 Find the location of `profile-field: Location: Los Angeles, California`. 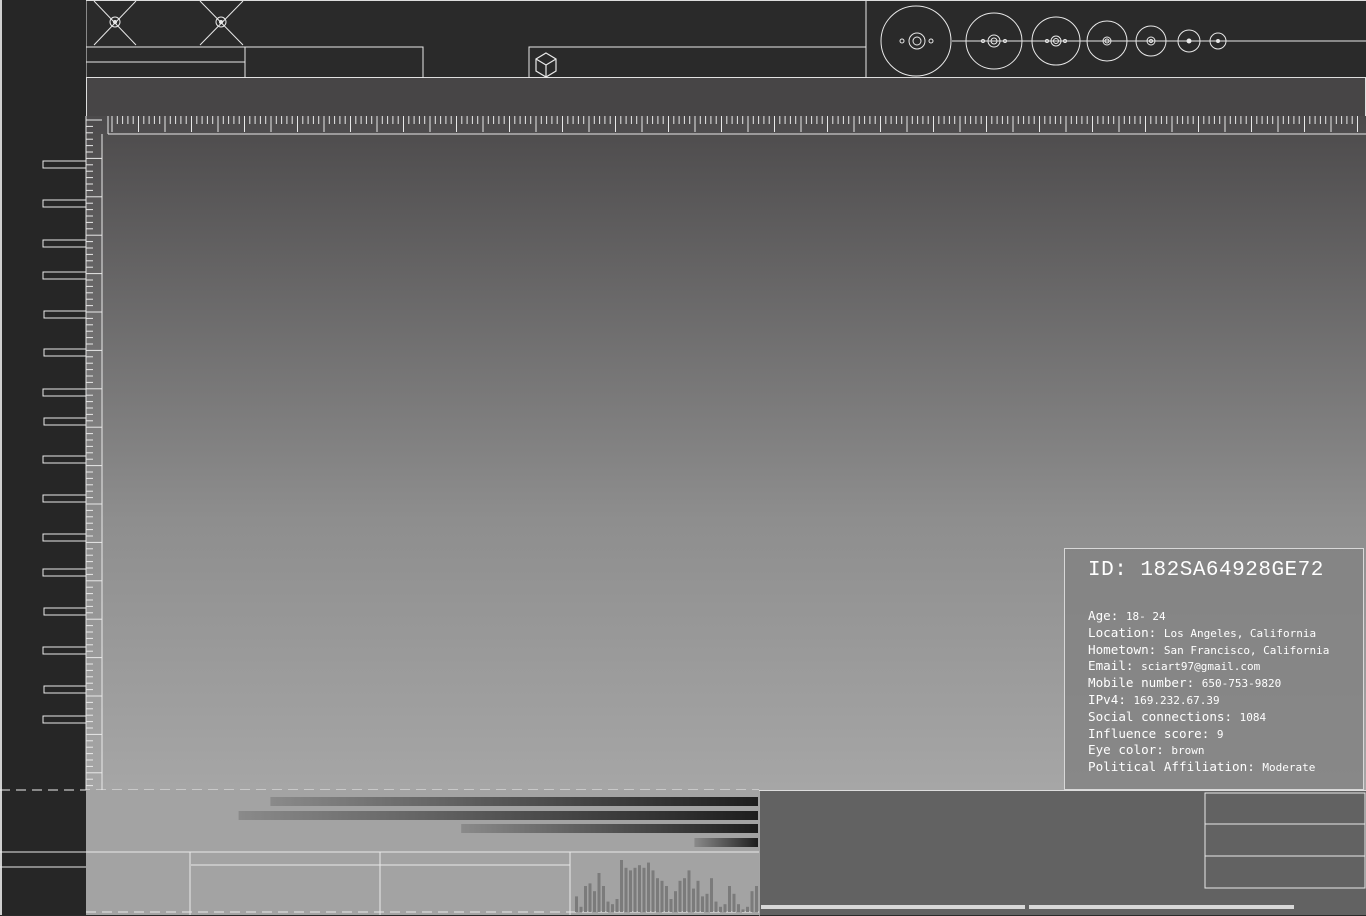

profile-field: Location: Los Angeles, California is located at coordinates (1202, 632).